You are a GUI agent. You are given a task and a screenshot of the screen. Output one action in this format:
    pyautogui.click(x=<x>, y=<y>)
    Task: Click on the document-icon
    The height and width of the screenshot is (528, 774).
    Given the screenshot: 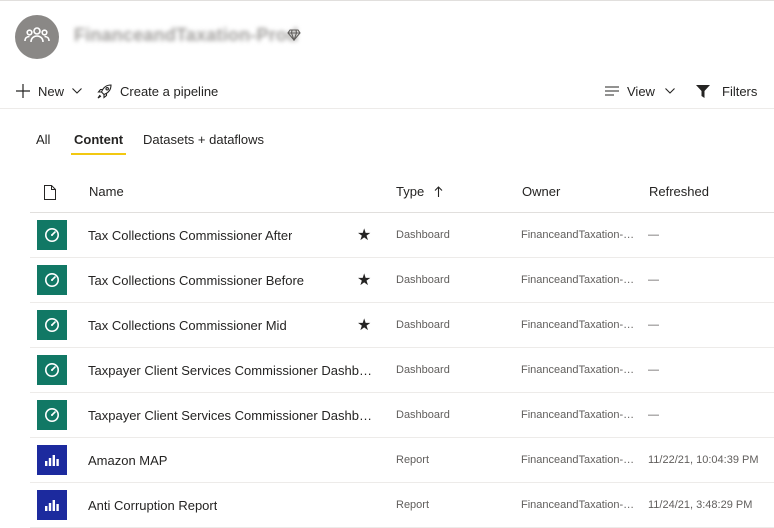 What is the action you would take?
    pyautogui.click(x=50, y=195)
    